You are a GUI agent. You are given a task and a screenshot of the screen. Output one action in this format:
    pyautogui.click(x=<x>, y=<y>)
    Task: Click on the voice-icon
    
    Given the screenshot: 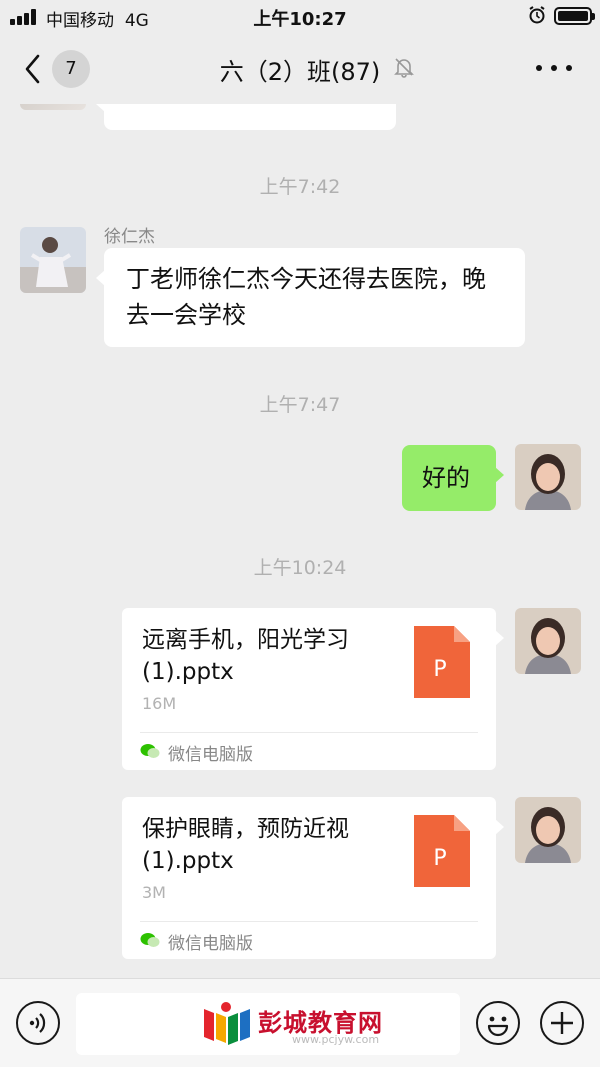 What is the action you would take?
    pyautogui.click(x=37, y=1023)
    